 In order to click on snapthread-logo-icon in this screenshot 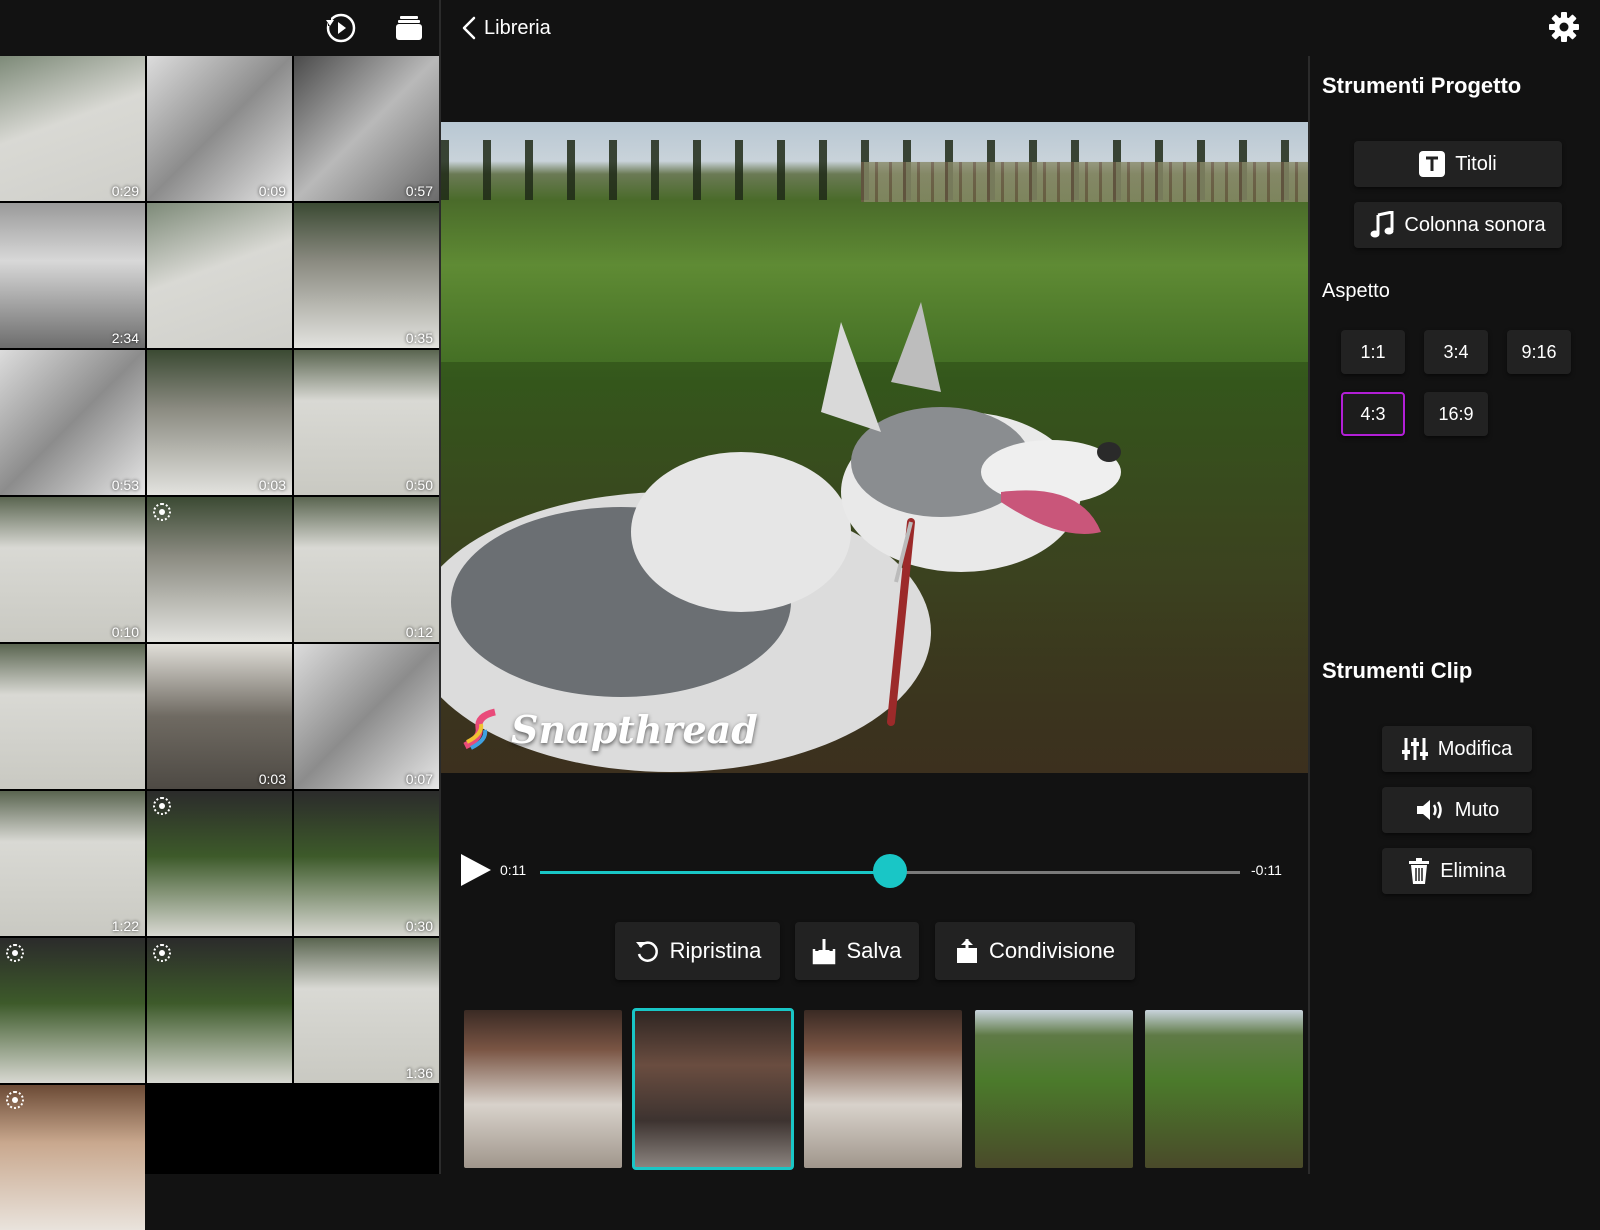, I will do `click(479, 729)`.